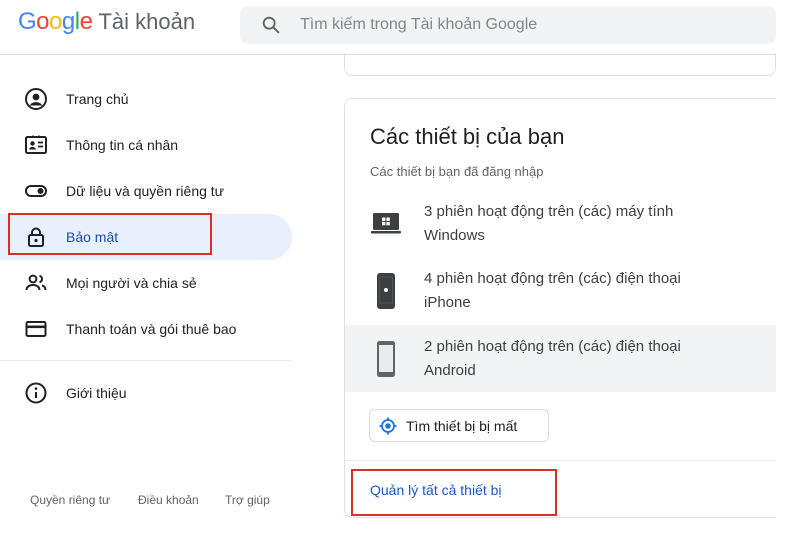 The height and width of the screenshot is (536, 800). I want to click on devices-card-title: Các thiết bị của bạn, so click(467, 136).